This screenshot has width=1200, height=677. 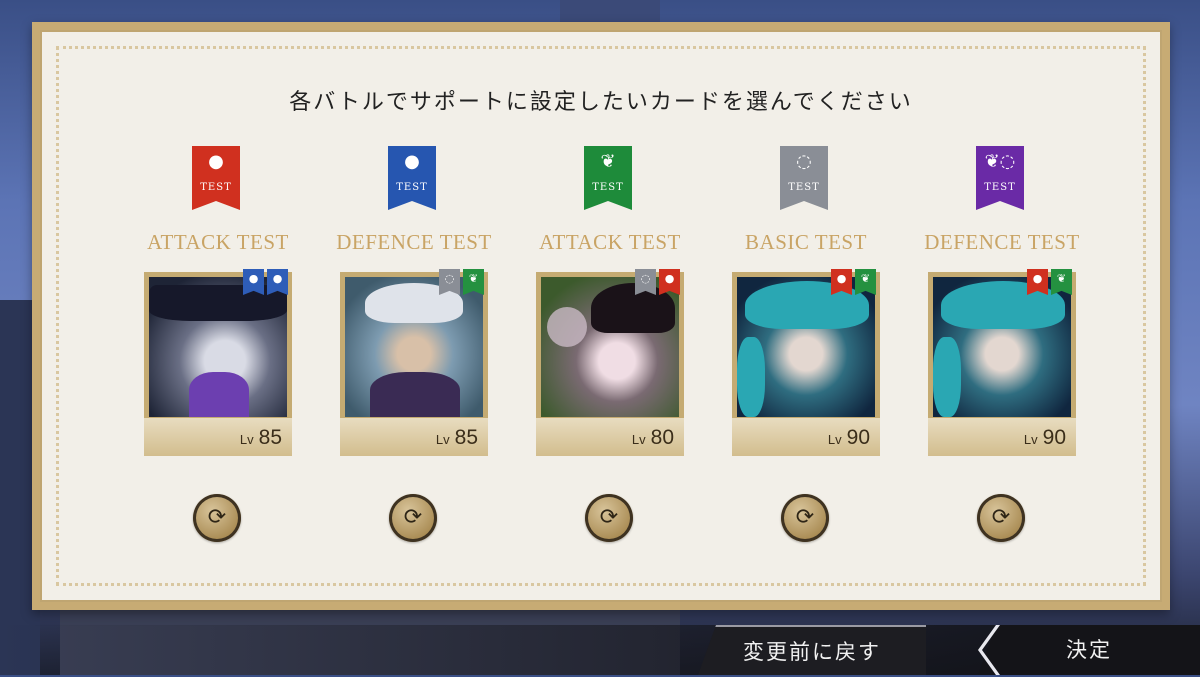 I want to click on multi-attribute-icon: ❦◌, so click(x=1000, y=161).